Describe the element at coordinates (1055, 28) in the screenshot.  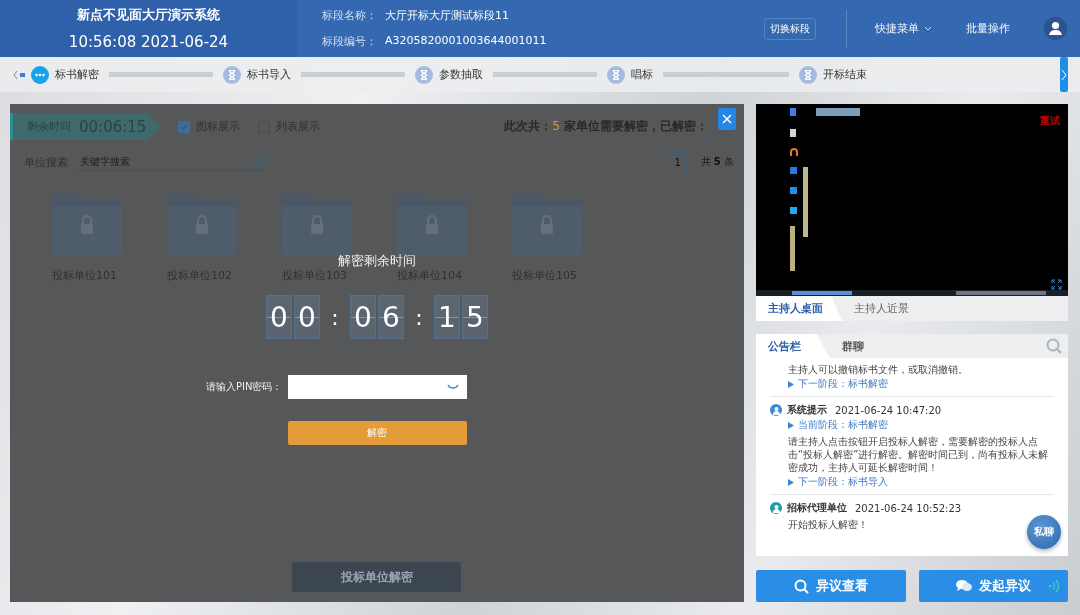
I see `user-avatar-icon` at that location.